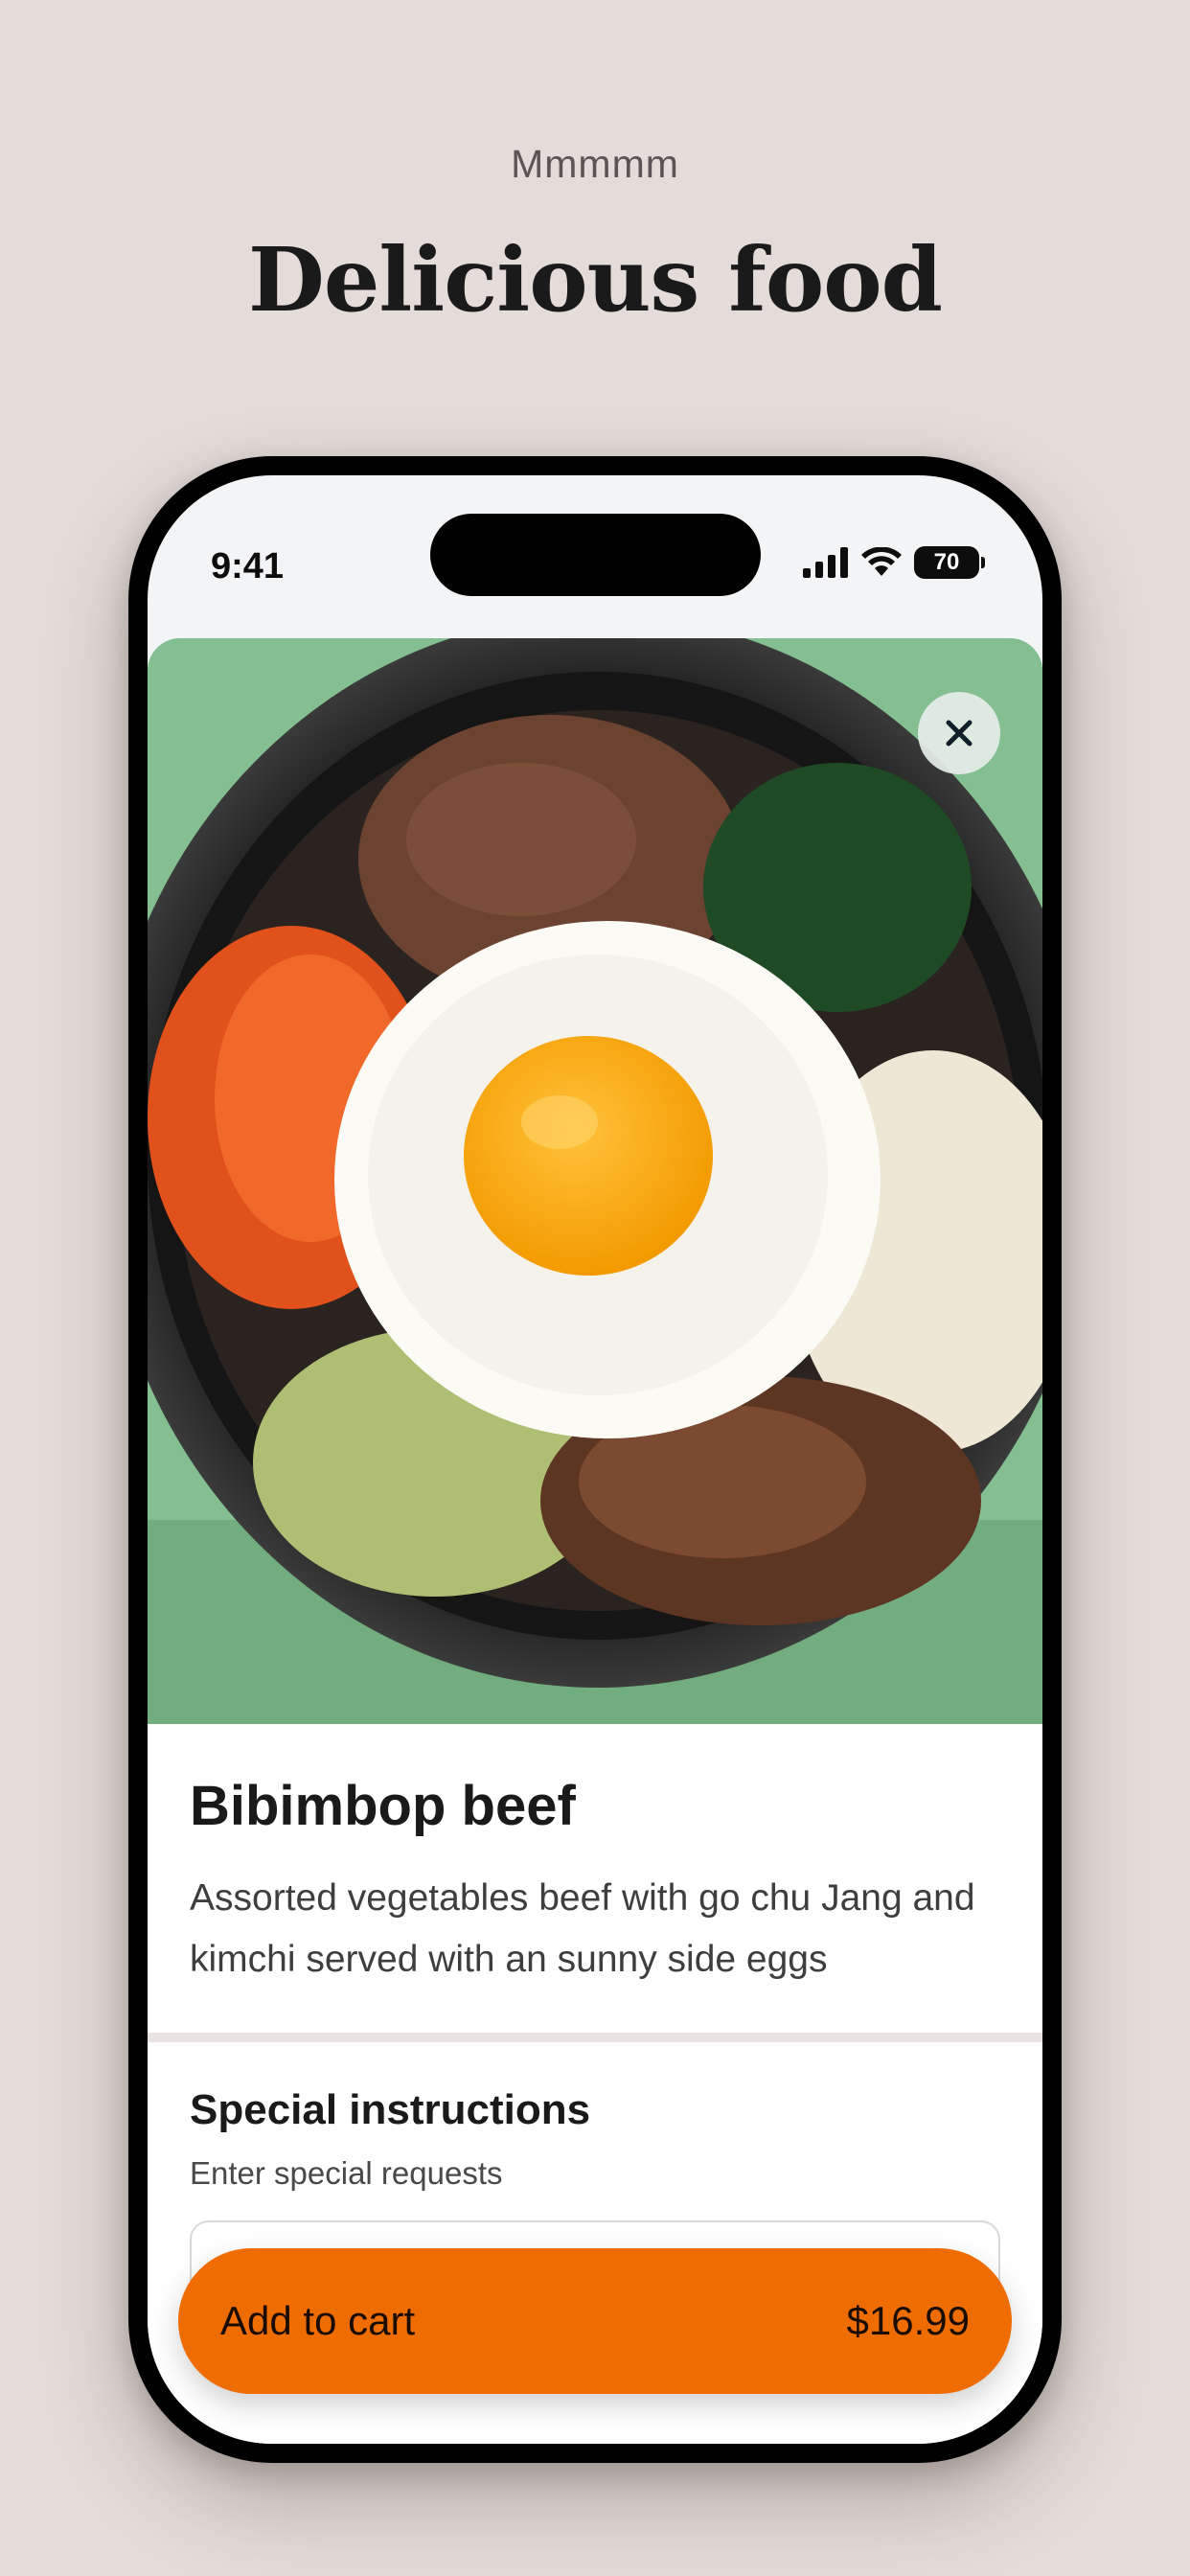 This screenshot has height=2576, width=1190. What do you see at coordinates (347, 2173) in the screenshot?
I see `special-instructions-subtitle: Enter special requests` at bounding box center [347, 2173].